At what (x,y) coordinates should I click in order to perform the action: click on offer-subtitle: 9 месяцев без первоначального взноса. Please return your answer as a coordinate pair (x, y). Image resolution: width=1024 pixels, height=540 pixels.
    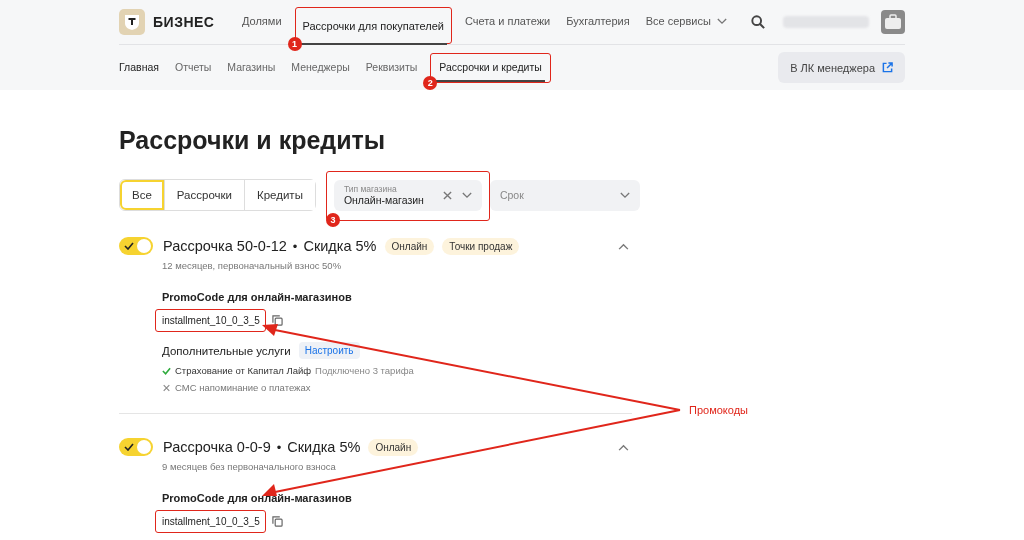
    Looking at the image, I should click on (249, 466).